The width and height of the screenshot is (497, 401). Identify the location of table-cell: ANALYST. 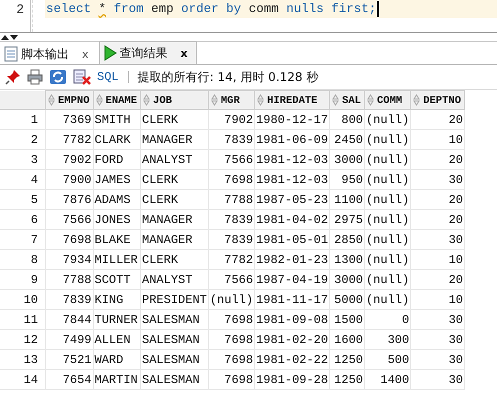
(174, 280).